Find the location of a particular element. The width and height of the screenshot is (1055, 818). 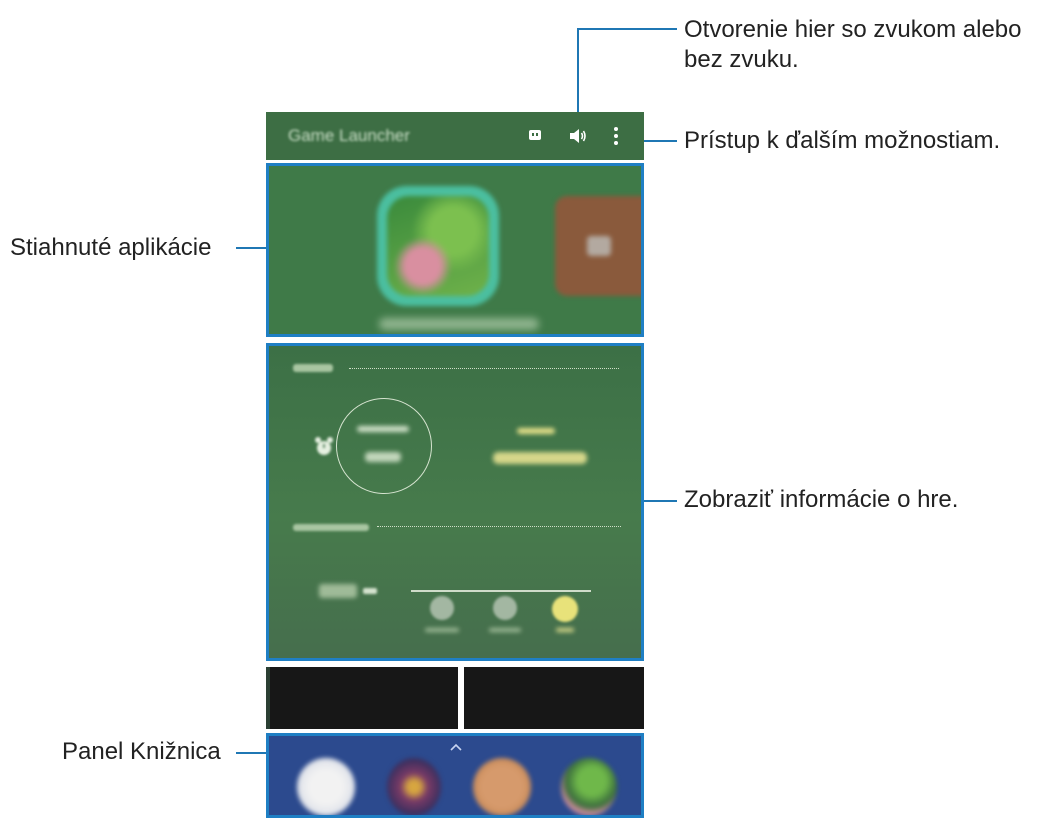

total-play-time-ring is located at coordinates (384, 446).